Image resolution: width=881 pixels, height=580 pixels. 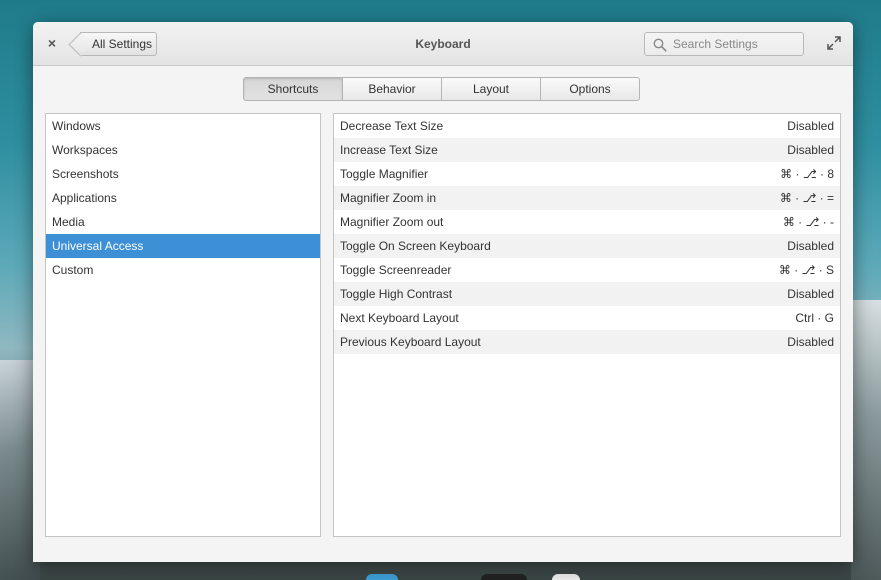 What do you see at coordinates (415, 246) in the screenshot?
I see `shortcut-name: Toggle On Screen Keyboard` at bounding box center [415, 246].